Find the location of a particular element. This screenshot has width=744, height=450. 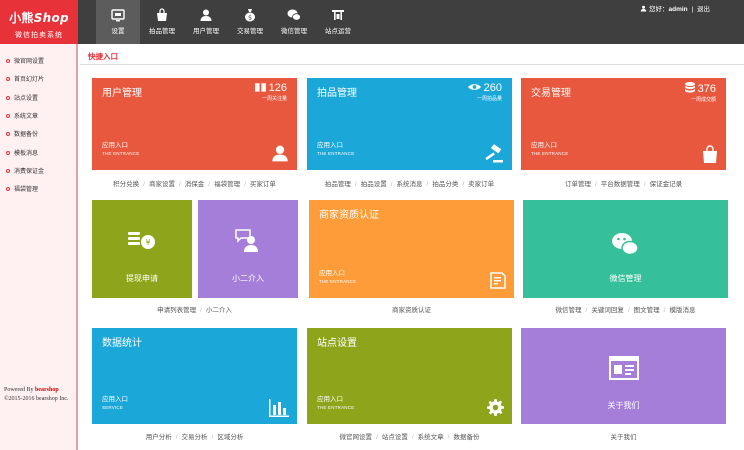

quick-link: 申请列表管理 is located at coordinates (176, 310).